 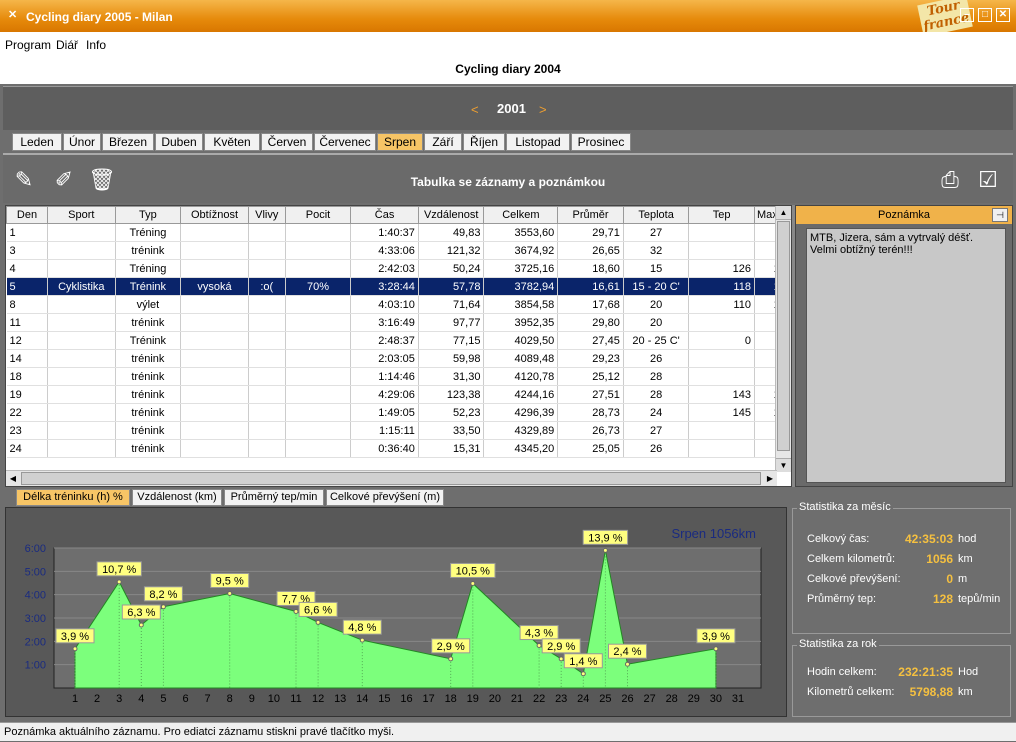 What do you see at coordinates (783, 339) in the screenshot?
I see `table-vertical-scrollbar: ▲ ▼` at bounding box center [783, 339].